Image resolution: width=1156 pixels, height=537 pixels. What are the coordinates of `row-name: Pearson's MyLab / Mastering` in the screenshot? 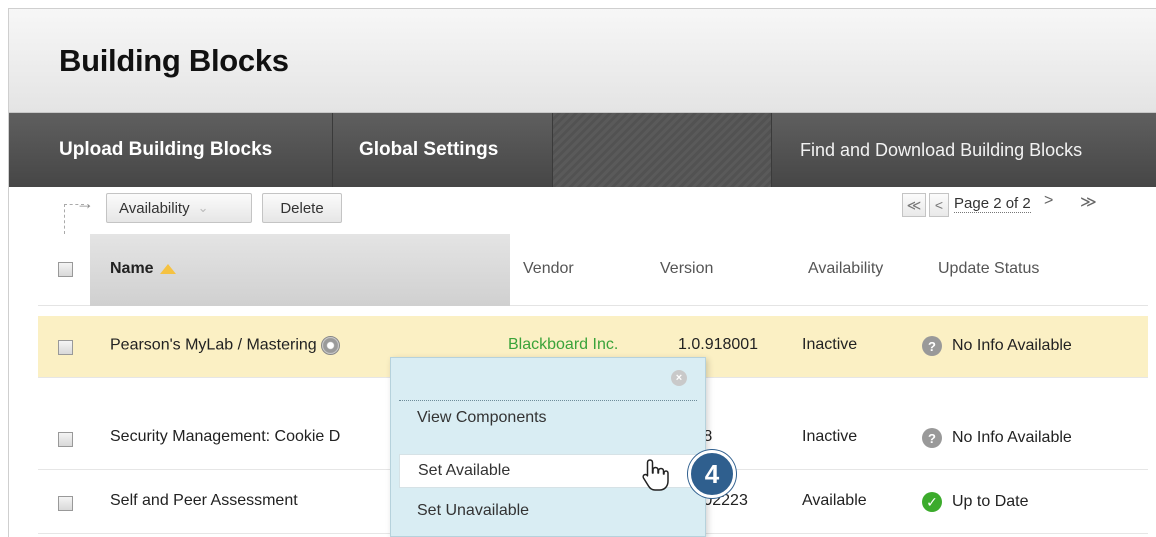 It's located at (225, 345).